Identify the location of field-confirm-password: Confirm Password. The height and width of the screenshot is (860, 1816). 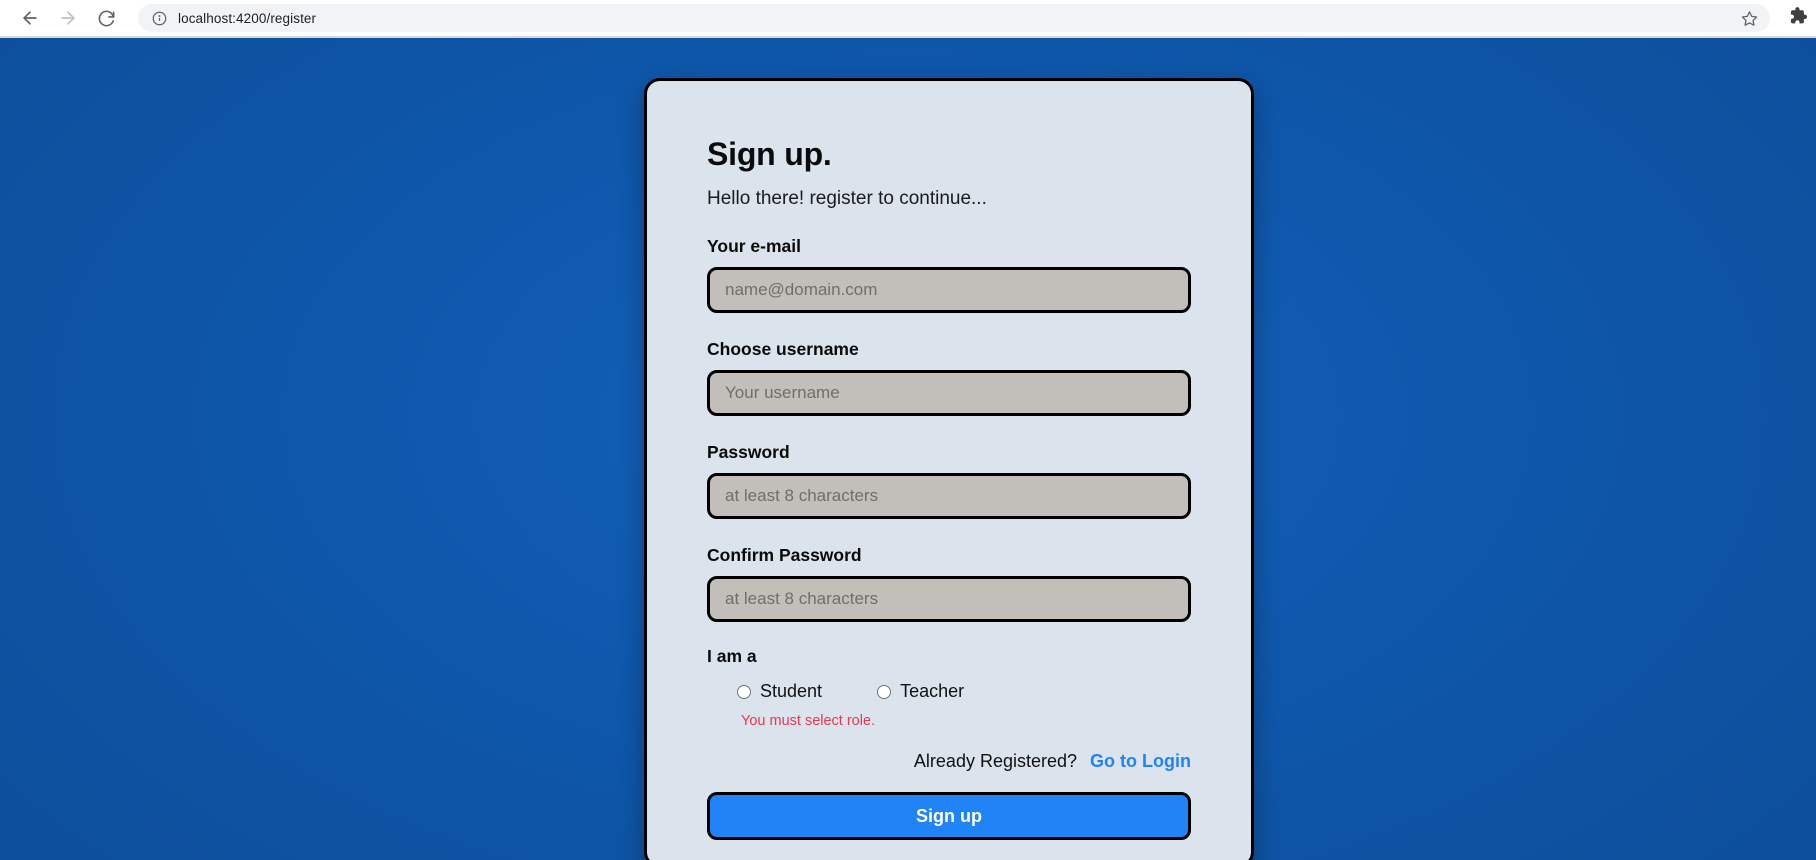
(949, 584).